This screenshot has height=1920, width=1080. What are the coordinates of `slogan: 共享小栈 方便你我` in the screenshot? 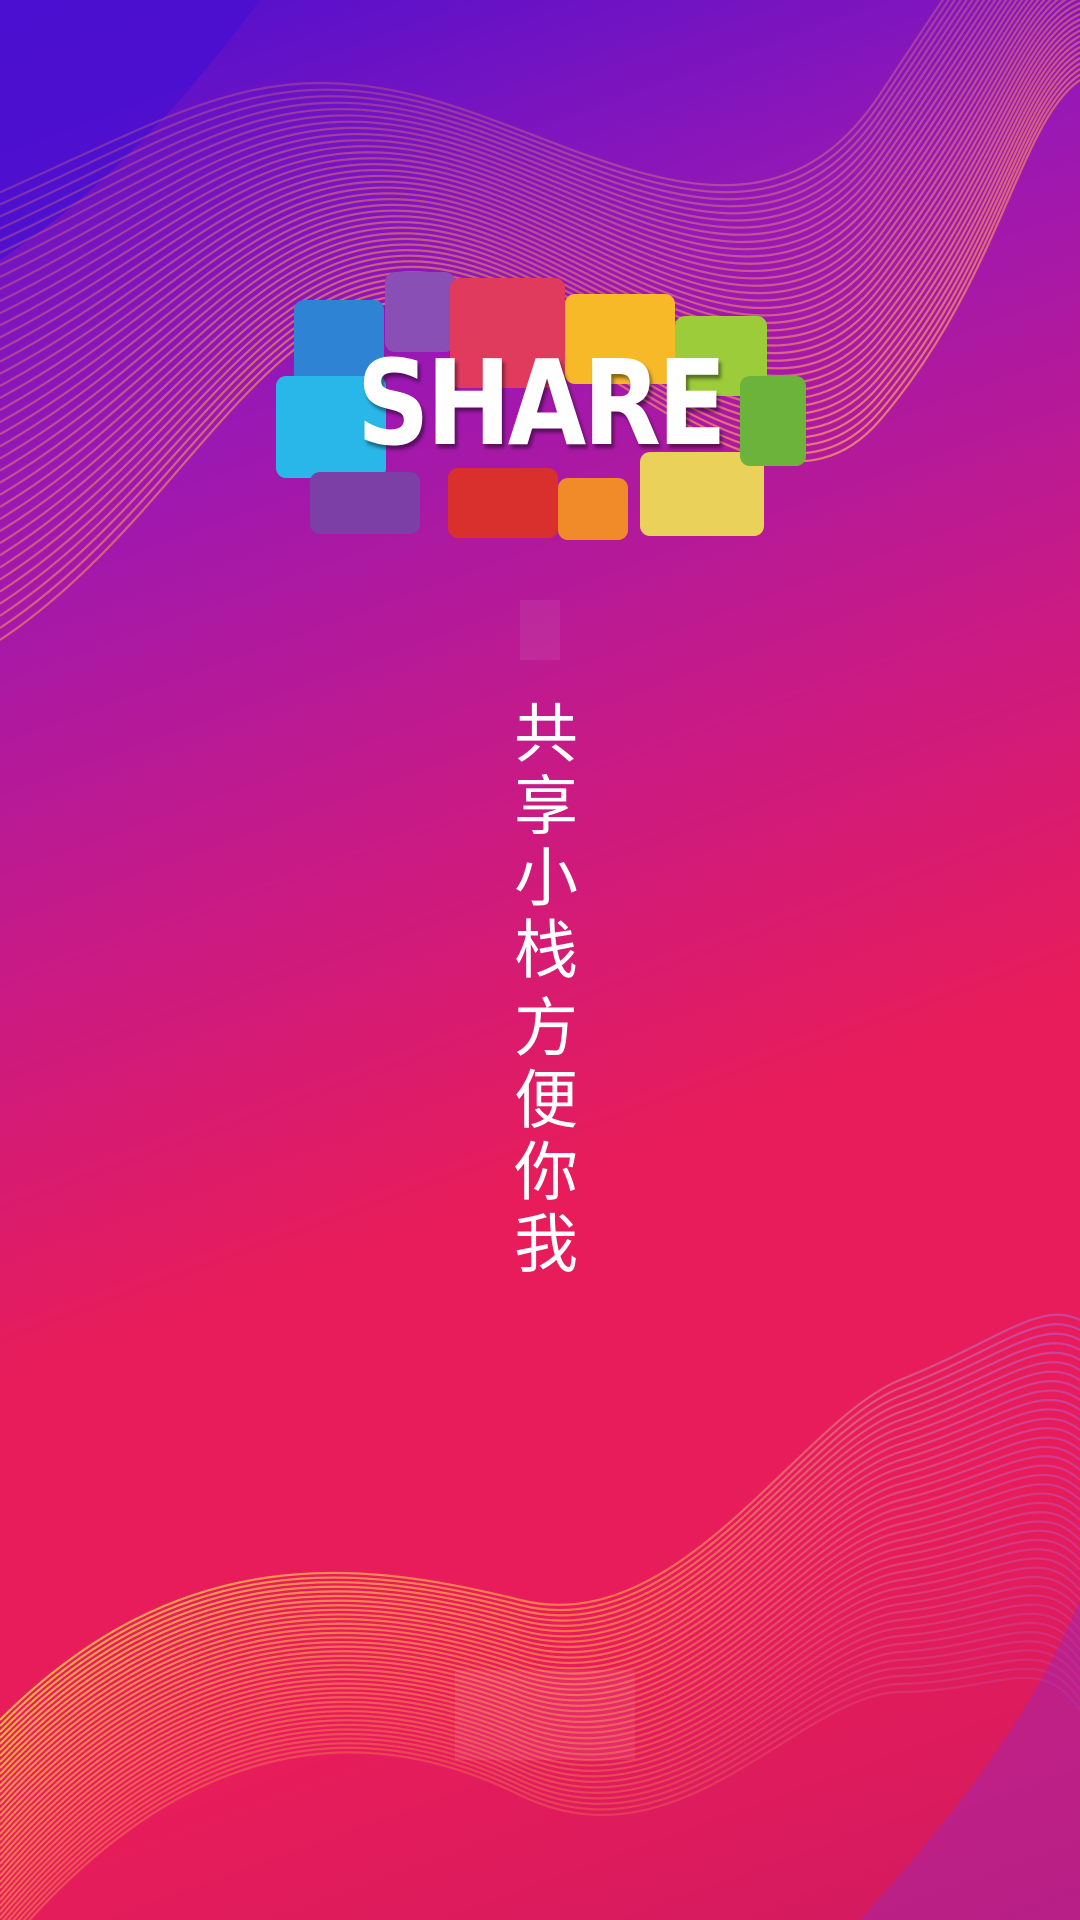 It's located at (540, 1000).